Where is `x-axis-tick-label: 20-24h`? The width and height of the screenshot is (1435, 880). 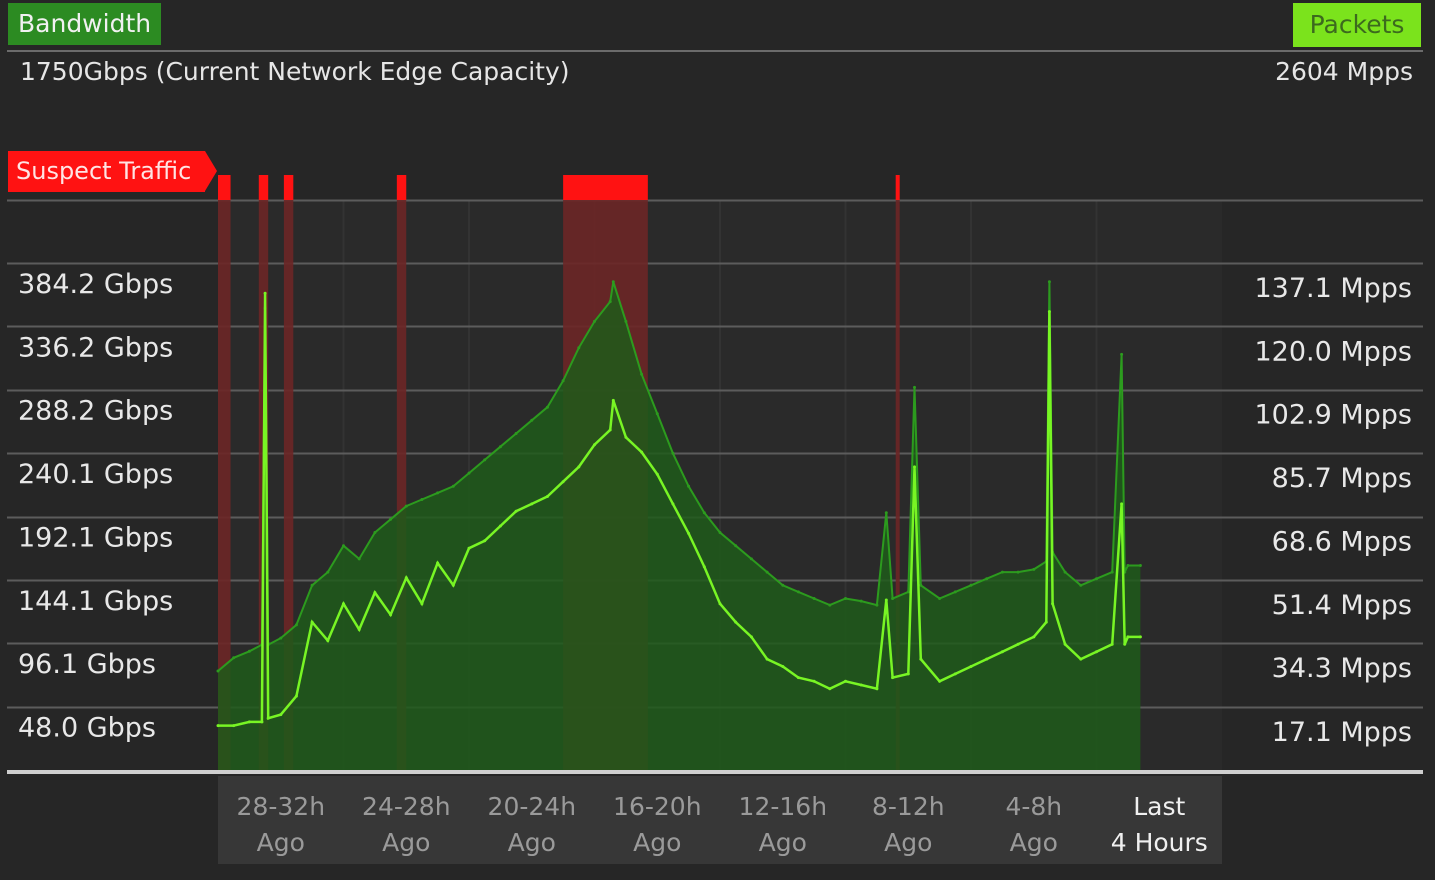
x-axis-tick-label: 20-24h is located at coordinates (532, 806).